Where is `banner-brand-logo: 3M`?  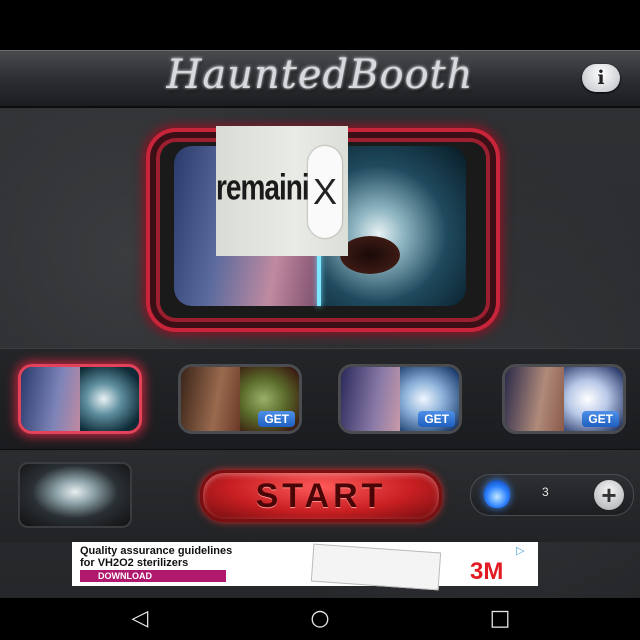 banner-brand-logo: 3M is located at coordinates (487, 571).